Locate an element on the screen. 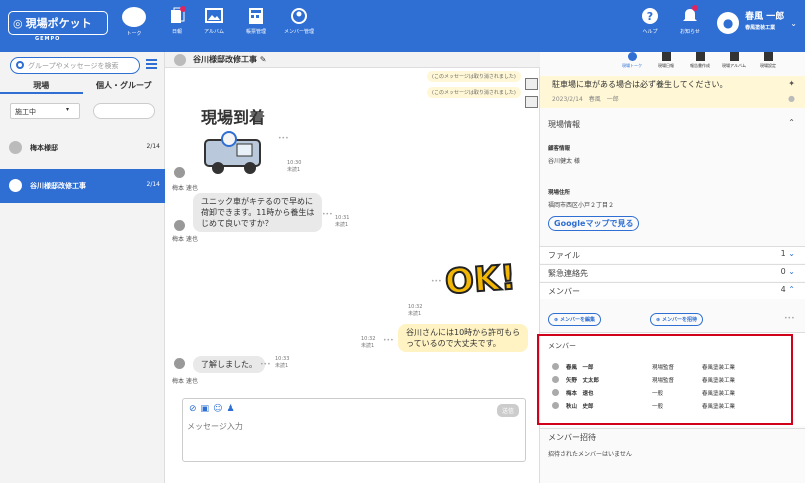  album-toggle-icon is located at coordinates (531, 102).